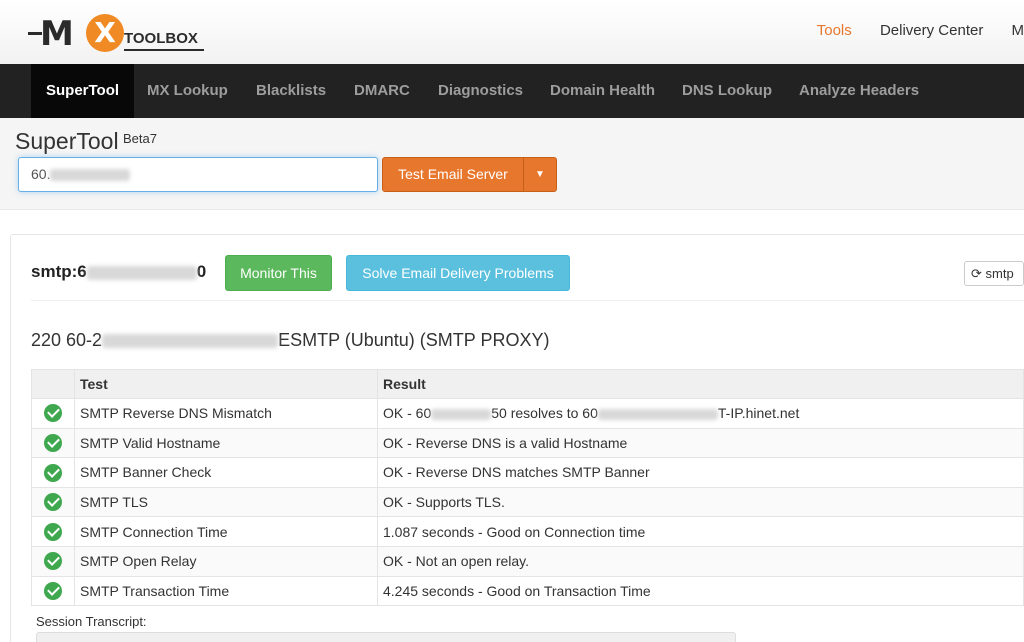 The width and height of the screenshot is (1024, 642). I want to click on session-transcript-label: Session Transcript:, so click(91, 621).